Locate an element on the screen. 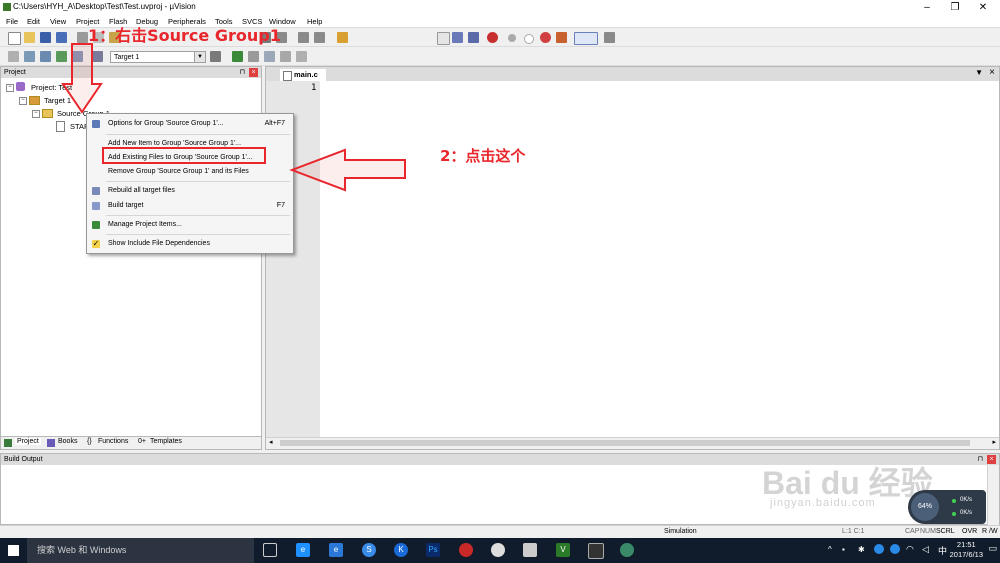 The image size is (1000, 563). breakpoint-icon is located at coordinates (512, 38).